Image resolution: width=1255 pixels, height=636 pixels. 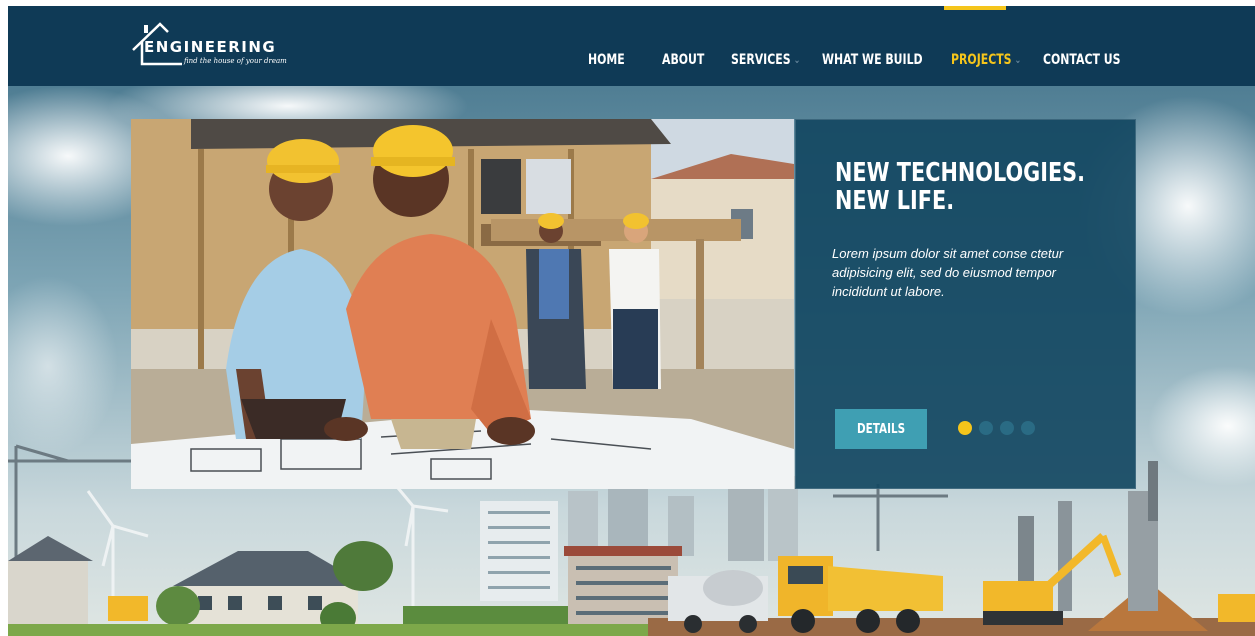 I want to click on details-button: DETAILS, so click(x=881, y=429).